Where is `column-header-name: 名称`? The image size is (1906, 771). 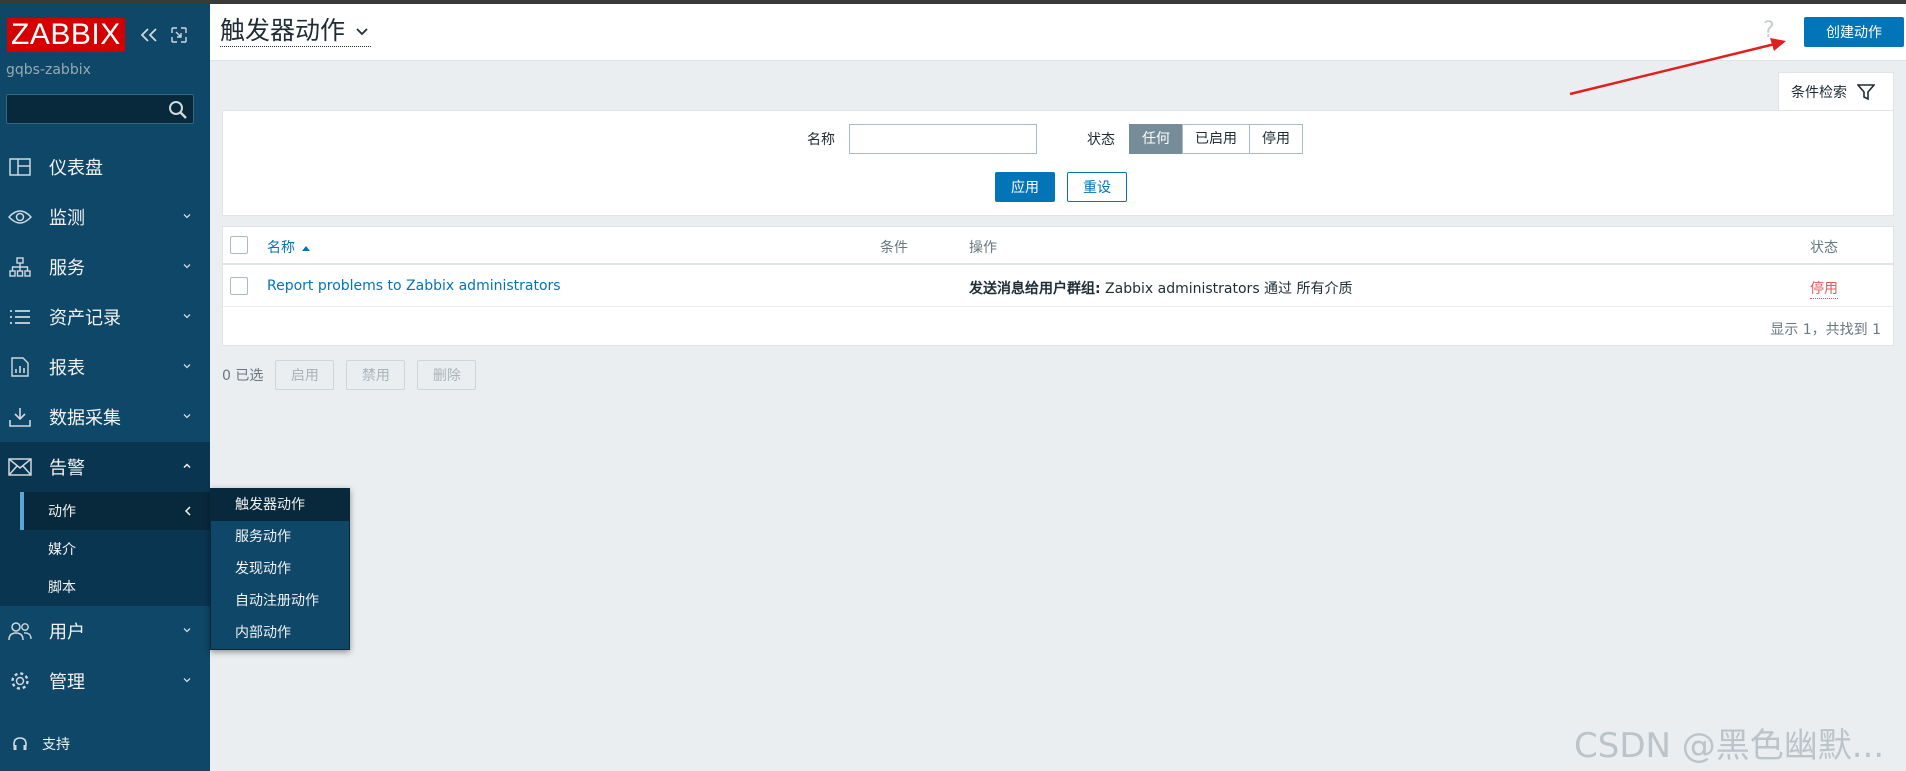 column-header-name: 名称 is located at coordinates (289, 247).